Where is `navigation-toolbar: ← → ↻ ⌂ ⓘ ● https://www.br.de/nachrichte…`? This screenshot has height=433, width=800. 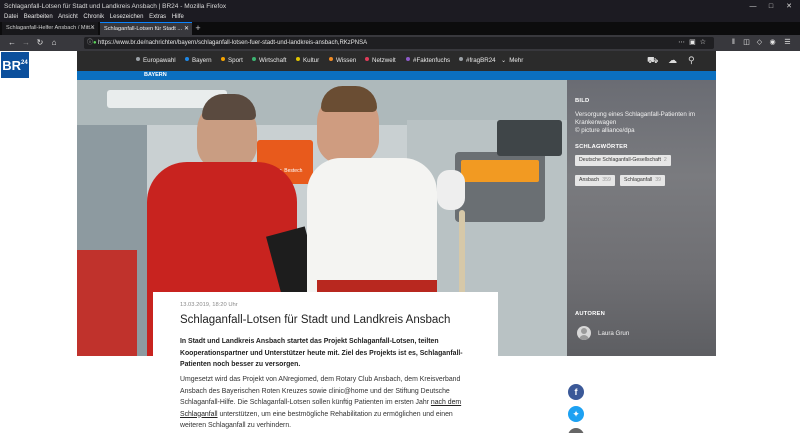 navigation-toolbar: ← → ↻ ⌂ ⓘ ● https://www.br.de/nachrichte… is located at coordinates (400, 43).